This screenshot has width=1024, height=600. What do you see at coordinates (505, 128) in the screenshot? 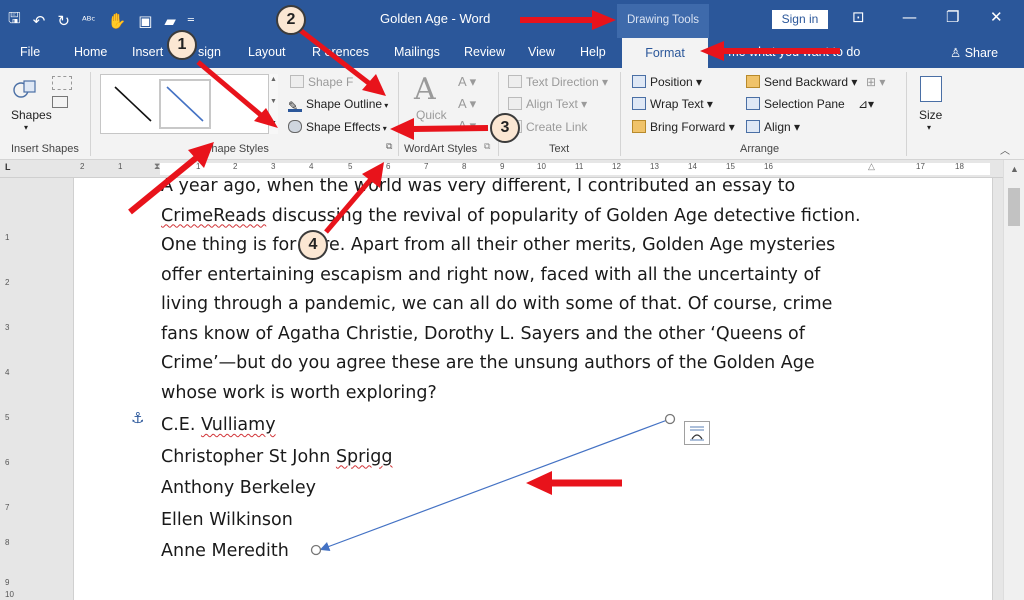
I see `callout-3: 3` at bounding box center [505, 128].